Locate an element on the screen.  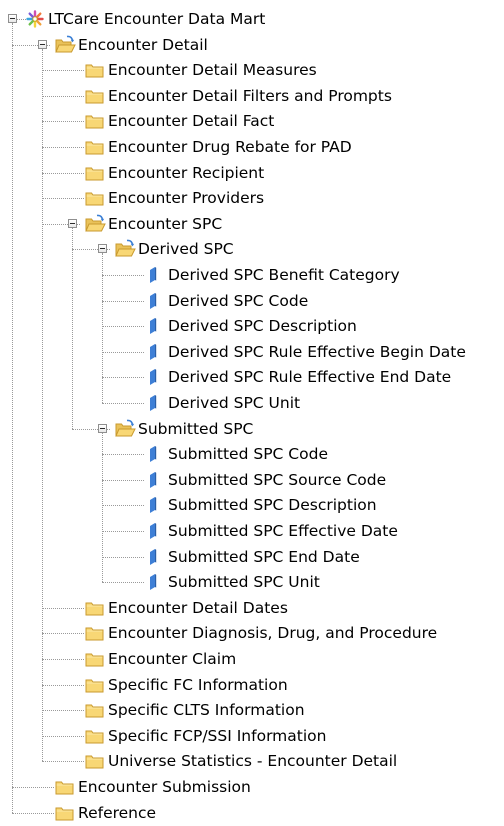
tree-item-label: Encounter Submission is located at coordinates (164, 787).